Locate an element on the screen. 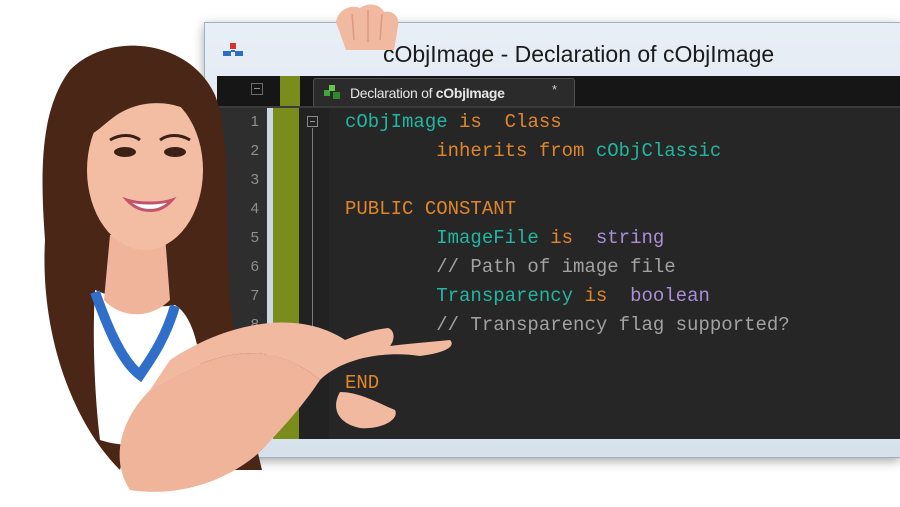 This screenshot has width=900, height=507. tab-declaration: Declaration of cObjImage * is located at coordinates (444, 92).